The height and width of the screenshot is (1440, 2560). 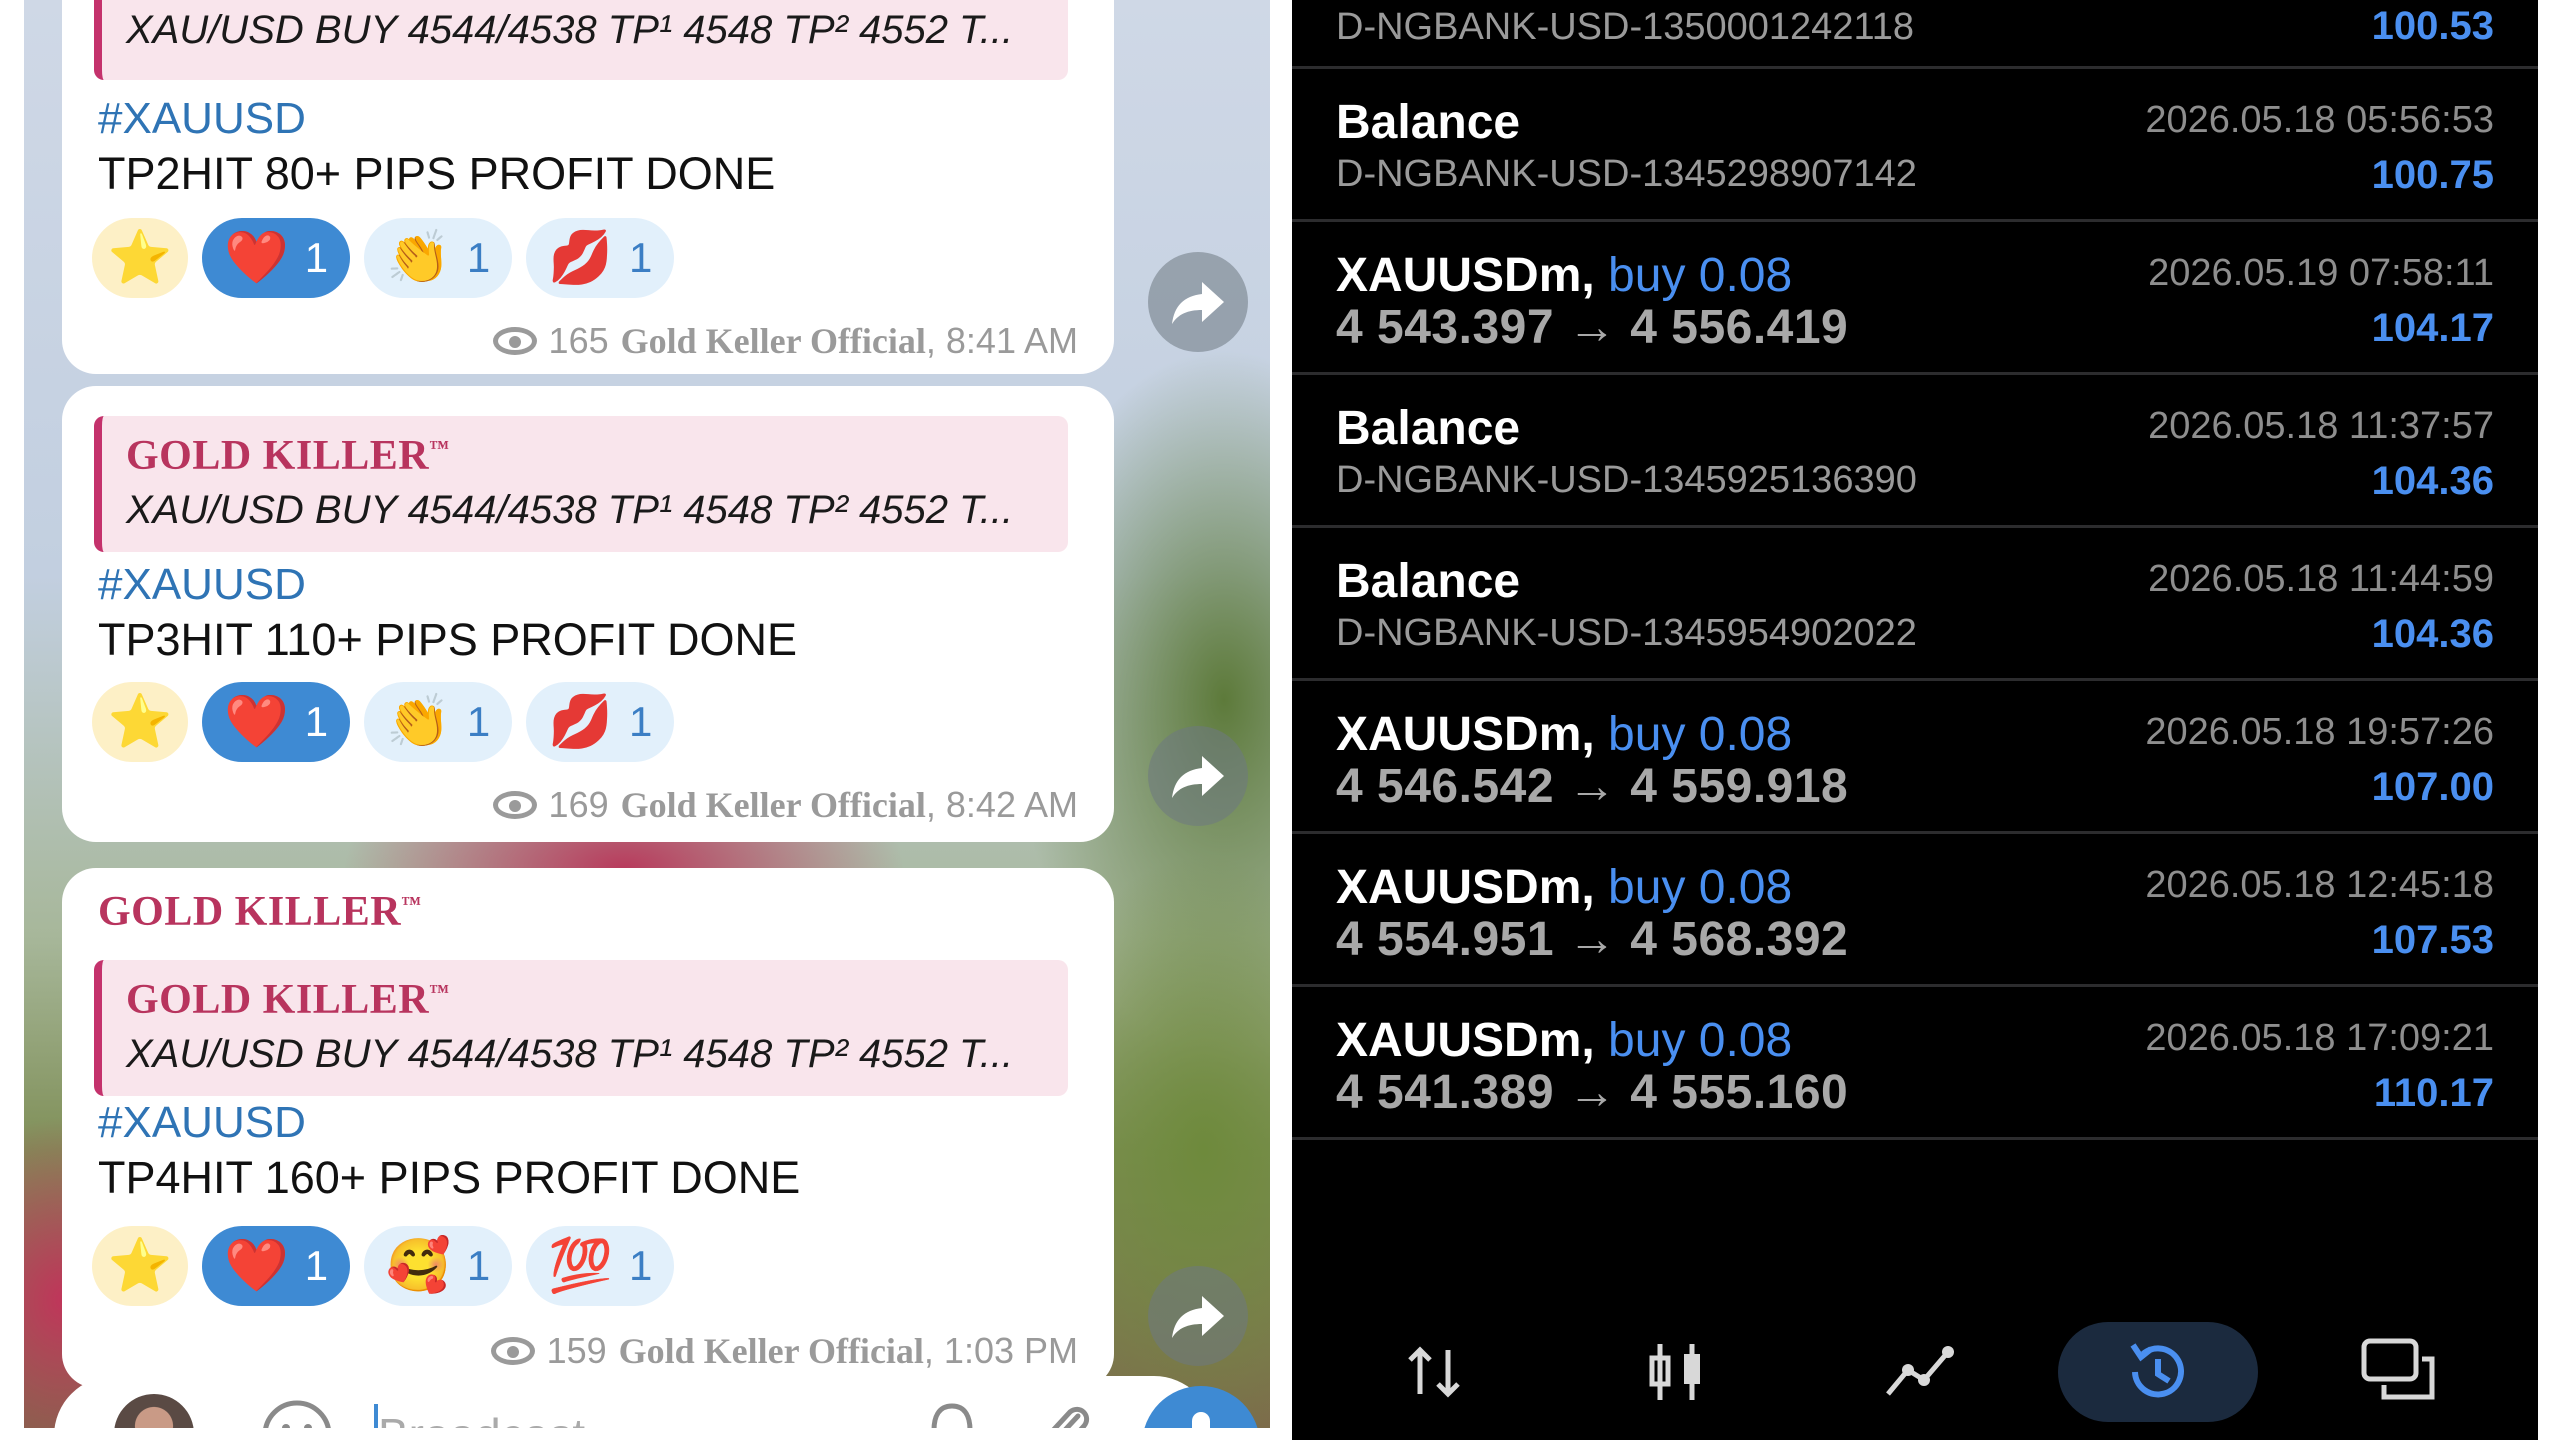 I want to click on row-prices: 4 554.951 → 4 568.392, so click(x=1592, y=939).